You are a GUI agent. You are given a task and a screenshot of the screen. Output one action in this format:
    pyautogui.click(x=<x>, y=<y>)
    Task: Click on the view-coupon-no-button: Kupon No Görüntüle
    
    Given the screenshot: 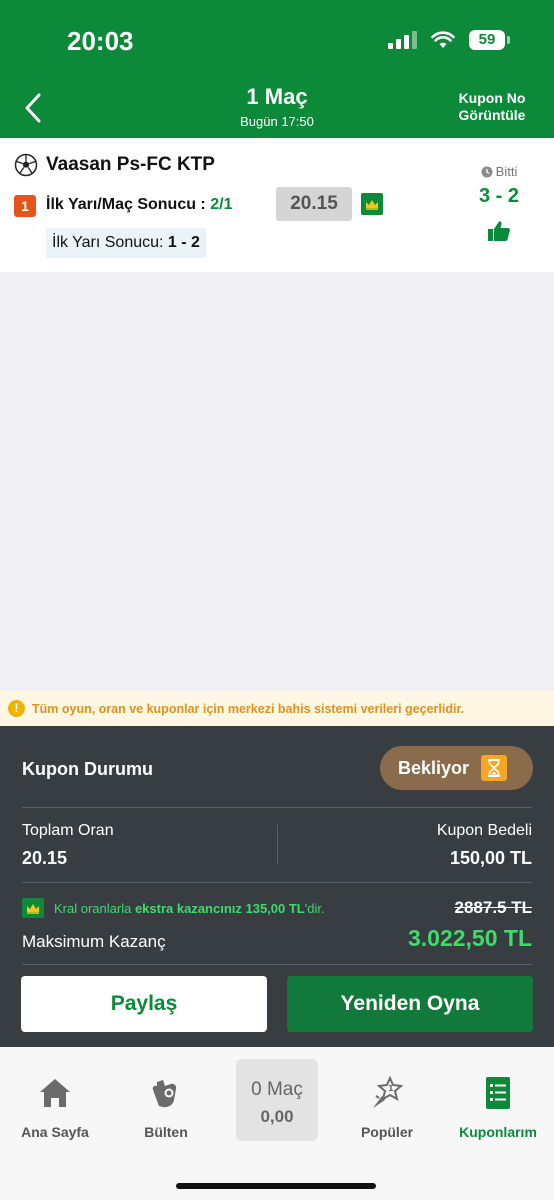 What is the action you would take?
    pyautogui.click(x=492, y=107)
    